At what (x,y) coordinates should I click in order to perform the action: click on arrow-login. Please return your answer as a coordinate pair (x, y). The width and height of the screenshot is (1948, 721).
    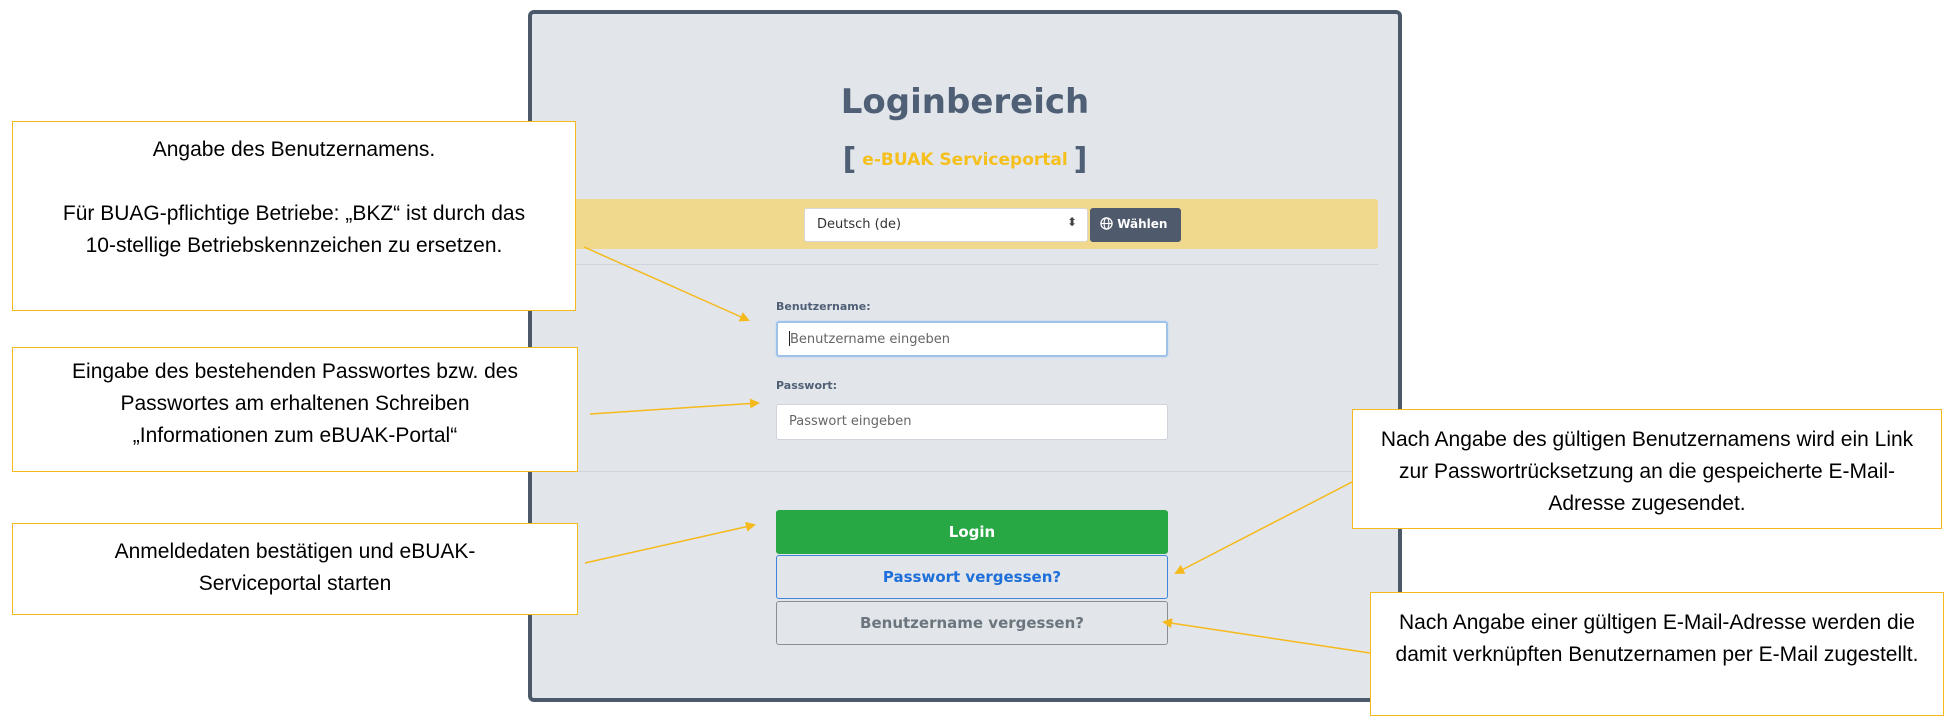
    Looking at the image, I should click on (670, 542).